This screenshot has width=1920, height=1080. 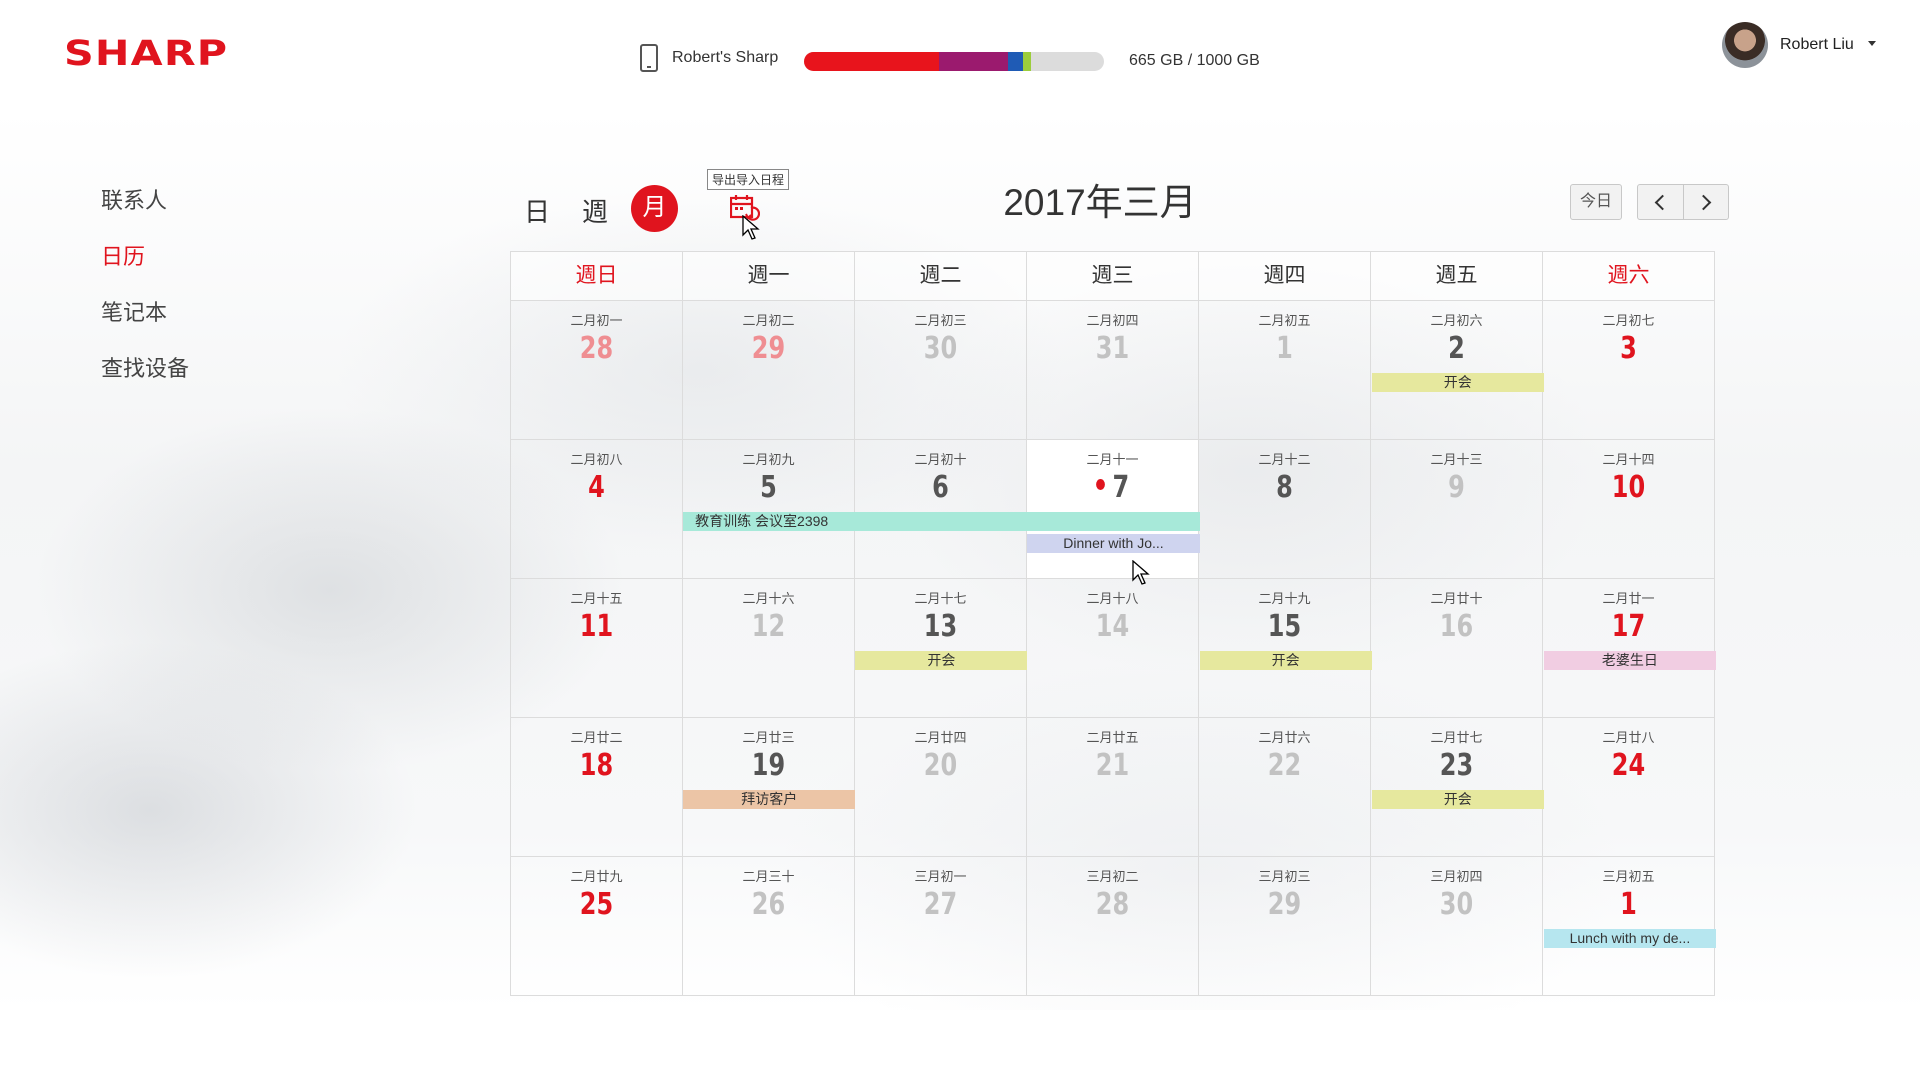 What do you see at coordinates (537, 210) in the screenshot?
I see `view-day-button: 日` at bounding box center [537, 210].